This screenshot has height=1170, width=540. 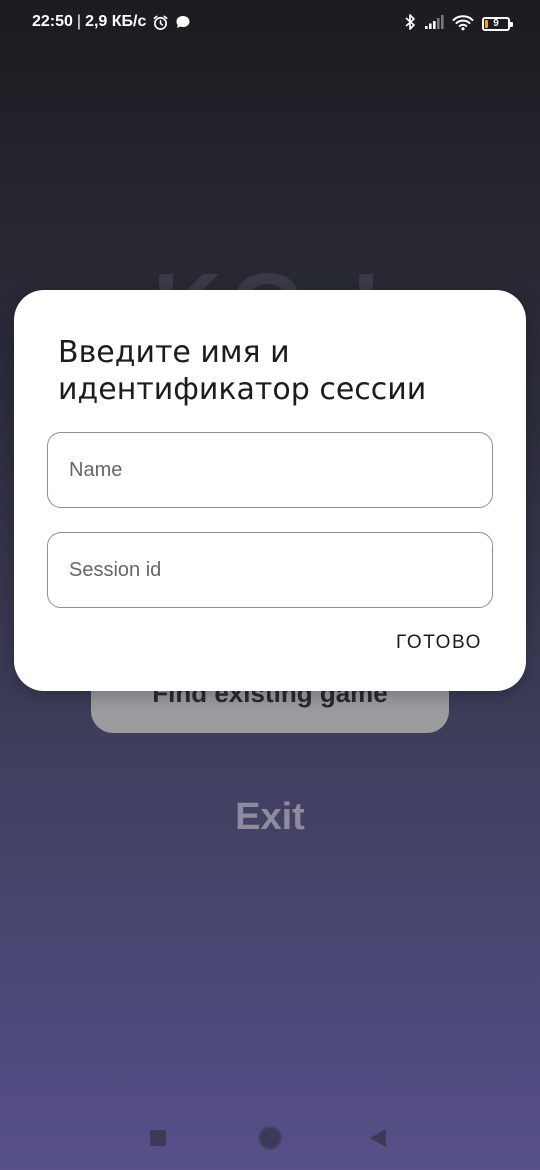 What do you see at coordinates (160, 22) in the screenshot?
I see `alarm-icon` at bounding box center [160, 22].